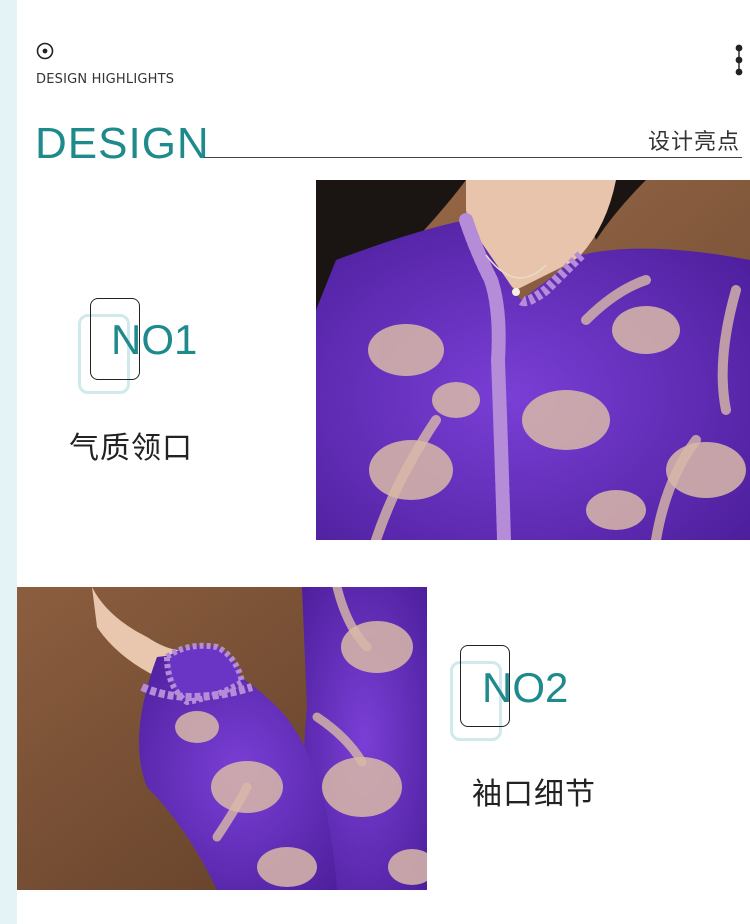 The height and width of the screenshot is (924, 750). Describe the element at coordinates (739, 60) in the screenshot. I see `vertical-dots-icon` at that location.